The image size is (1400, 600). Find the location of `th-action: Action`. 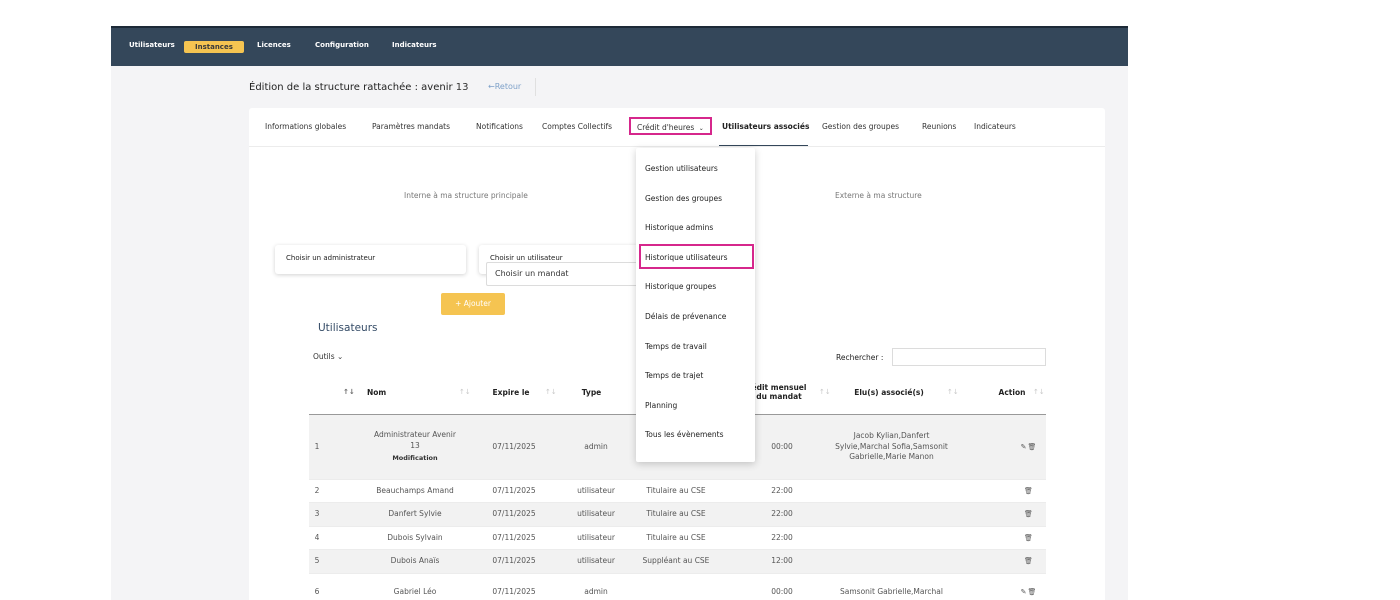

th-action: Action is located at coordinates (1012, 392).